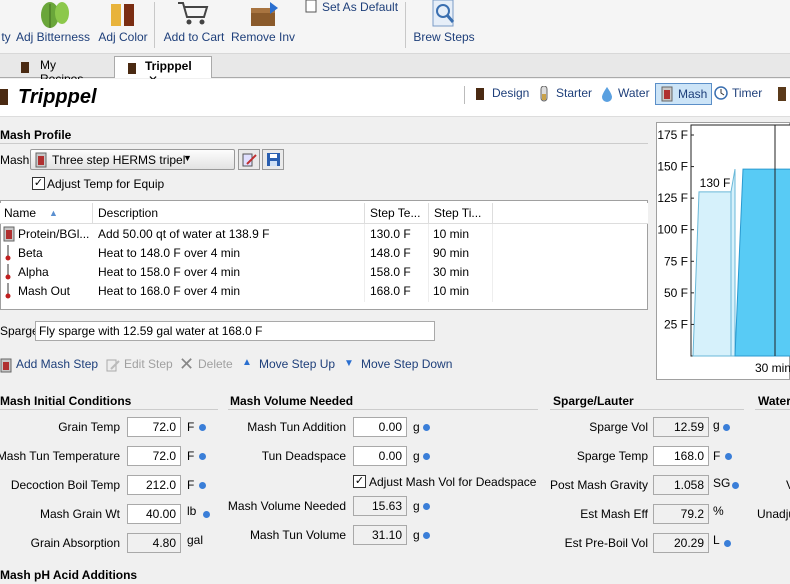 Image resolution: width=790 pixels, height=584 pixels. I want to click on column-header-name: Name, so click(20, 213).